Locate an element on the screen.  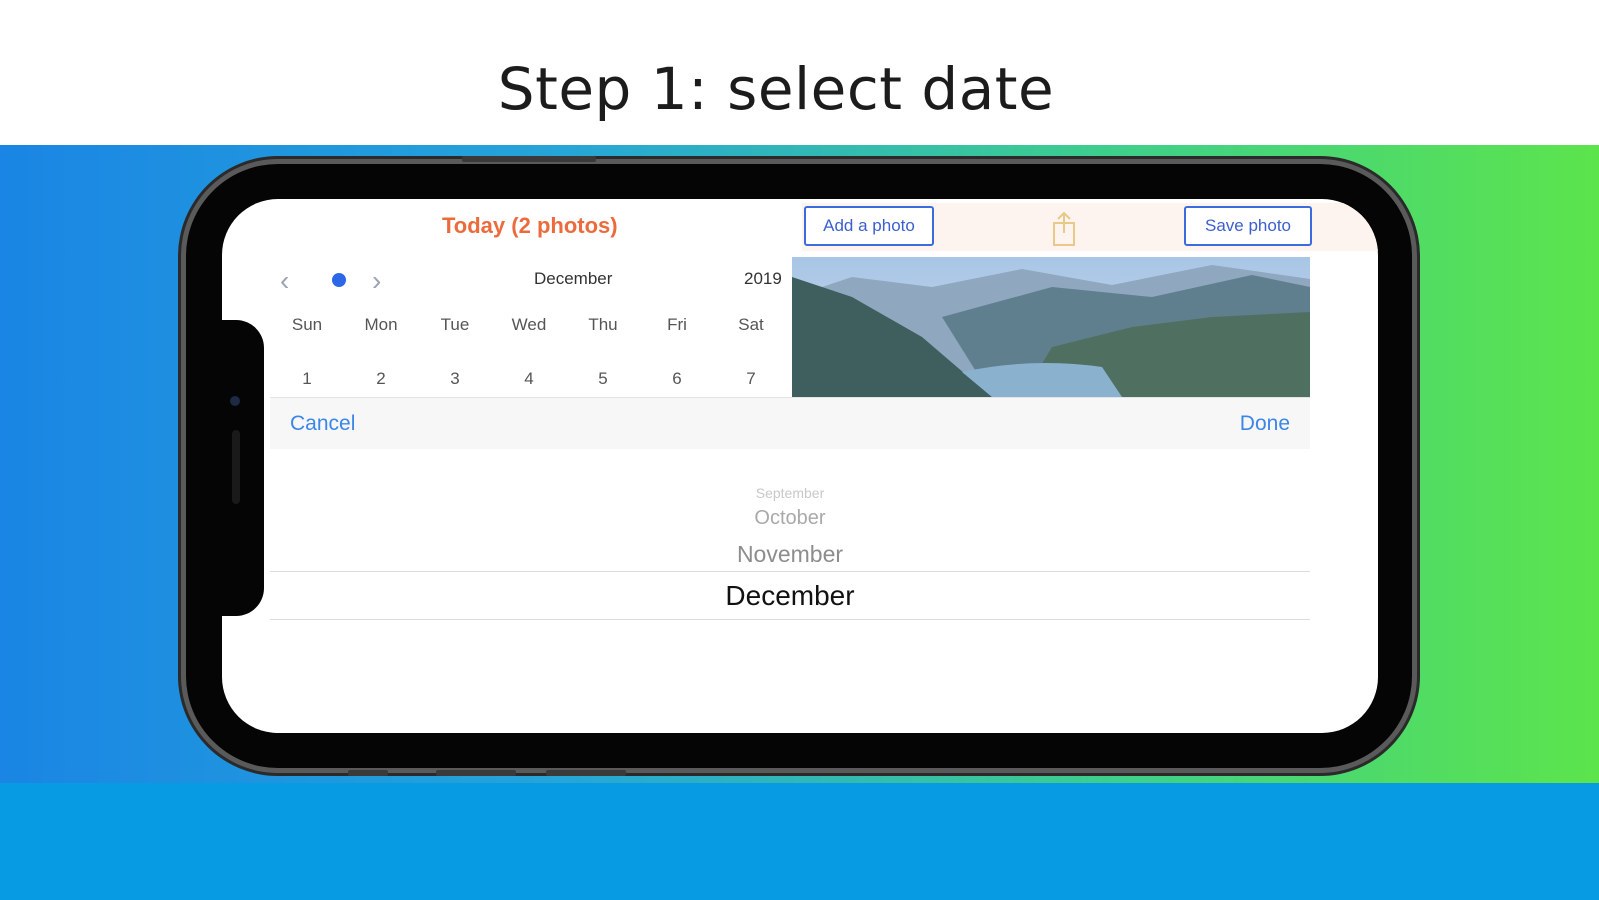
weekday-label: Sun is located at coordinates (307, 324).